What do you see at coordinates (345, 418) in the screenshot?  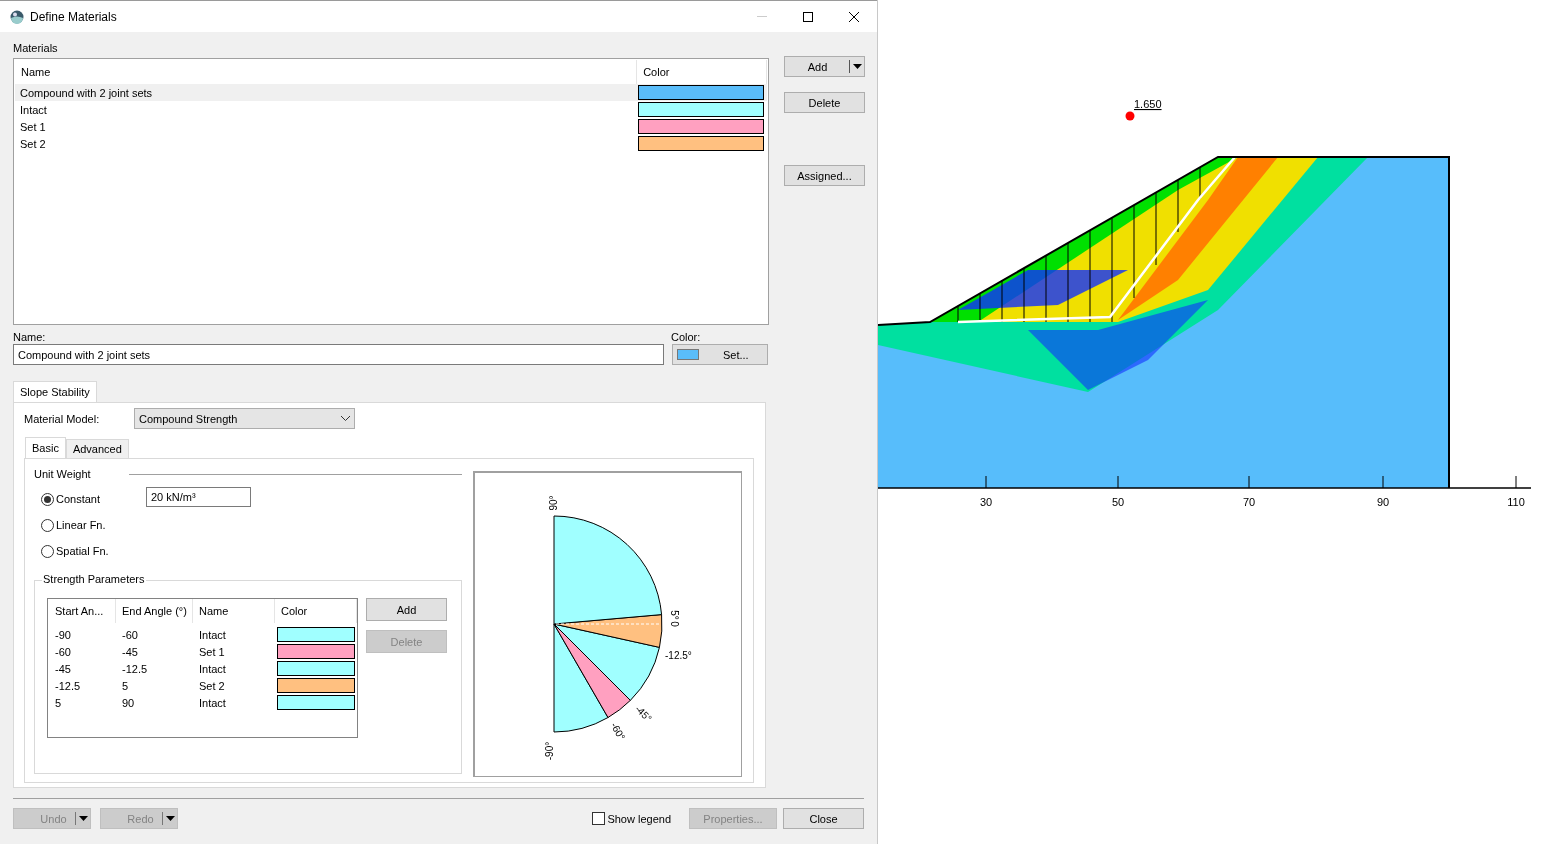 I see `chevron-down-icon` at bounding box center [345, 418].